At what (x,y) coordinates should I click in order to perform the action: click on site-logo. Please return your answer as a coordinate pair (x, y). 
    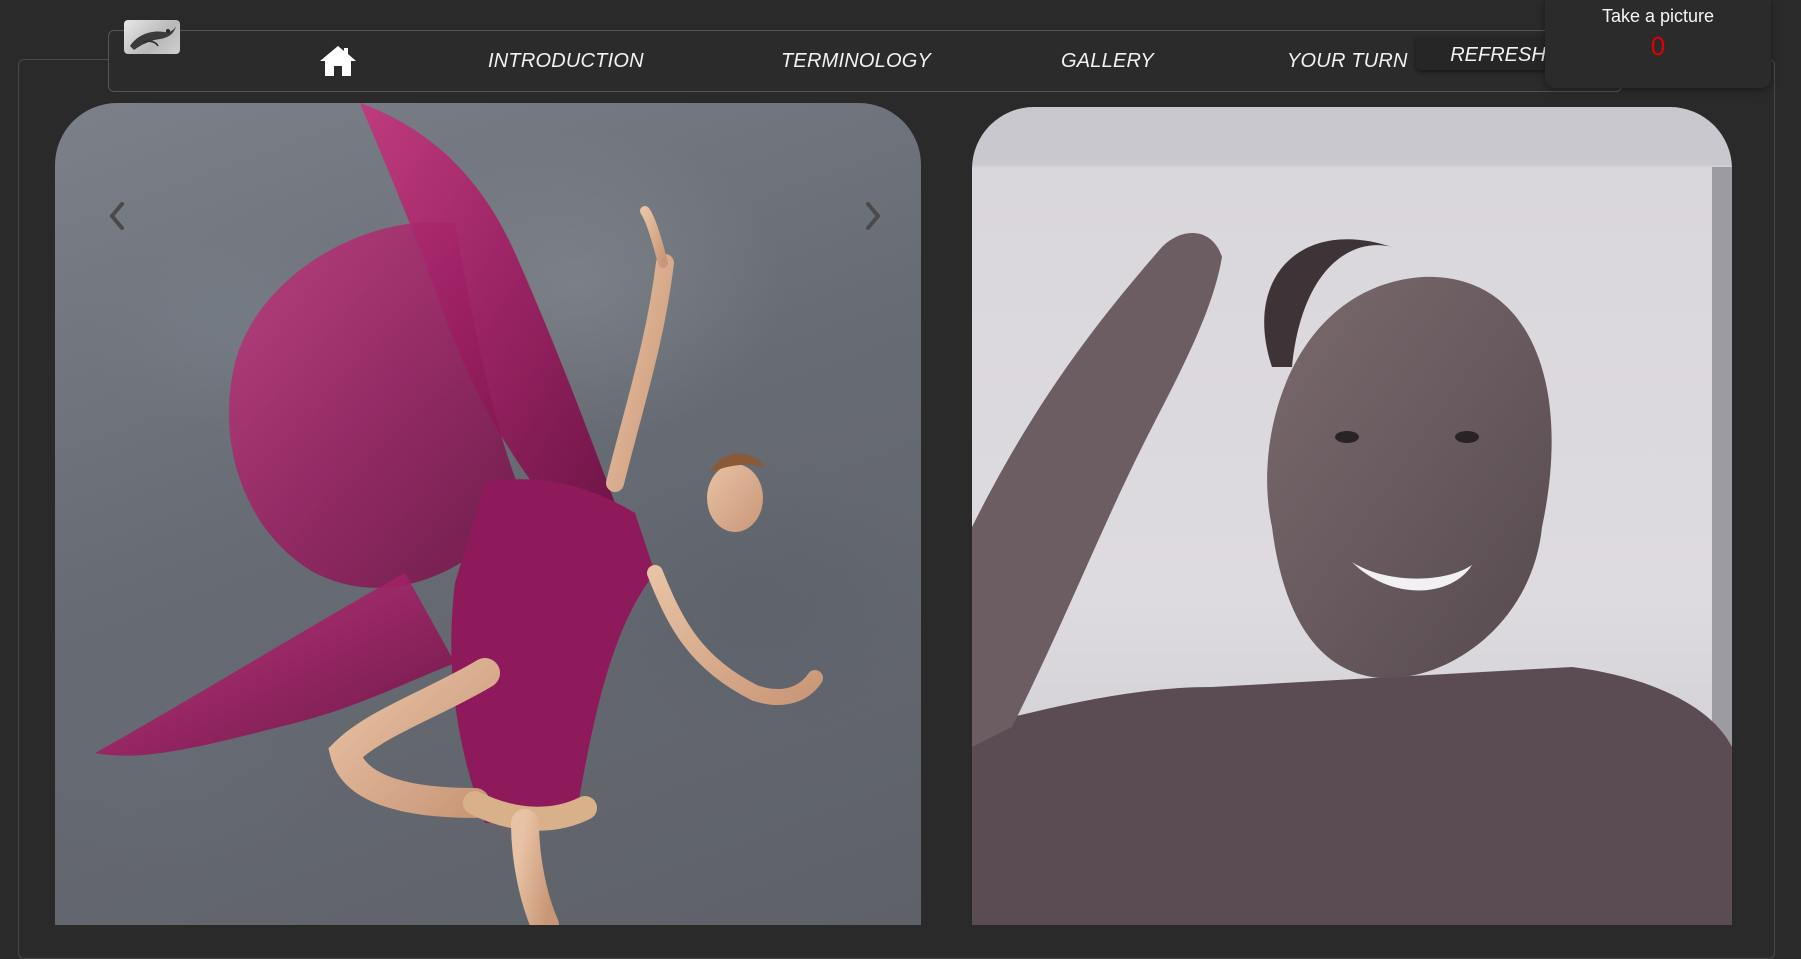
    Looking at the image, I should click on (152, 37).